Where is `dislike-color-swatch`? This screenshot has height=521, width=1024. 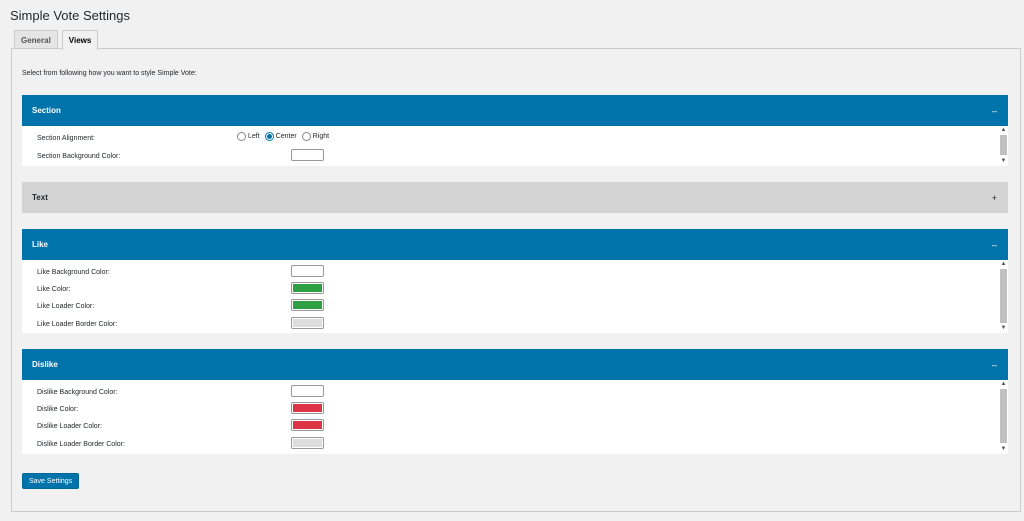
dislike-color-swatch is located at coordinates (307, 408).